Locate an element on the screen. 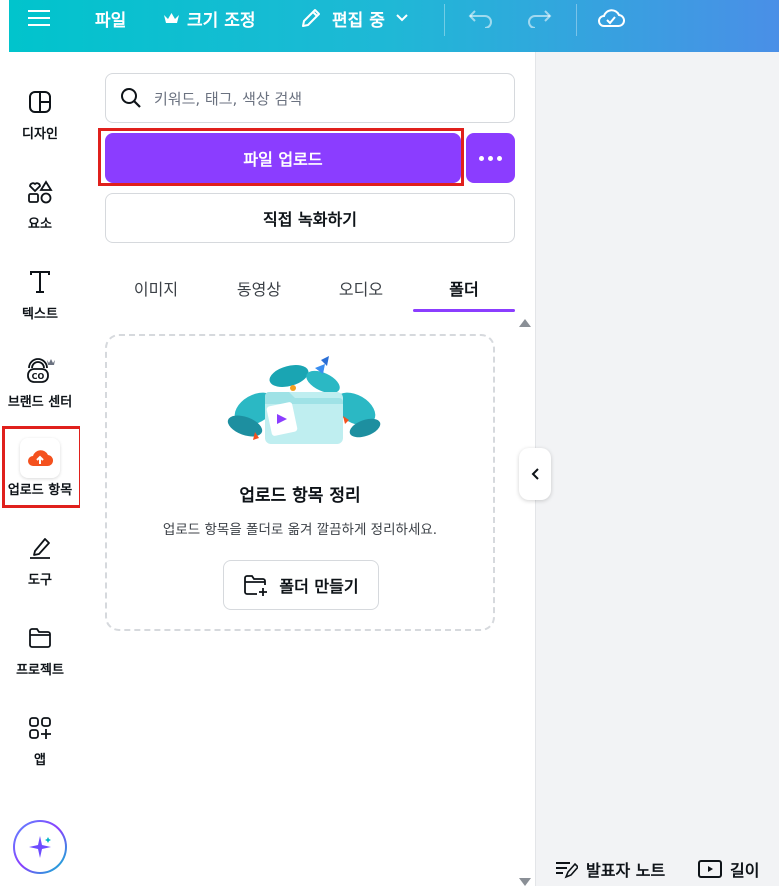 The width and height of the screenshot is (779, 886). redo-icon is located at coordinates (539, 18).